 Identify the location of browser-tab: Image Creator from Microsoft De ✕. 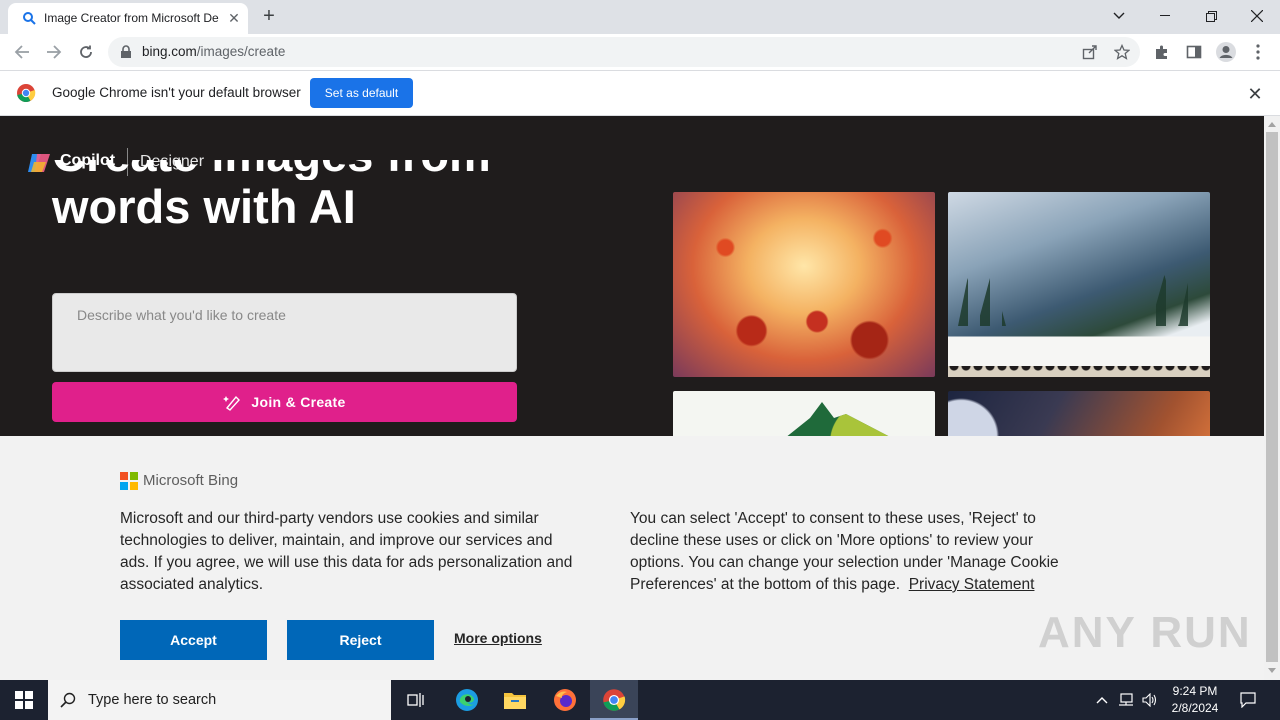
(128, 18).